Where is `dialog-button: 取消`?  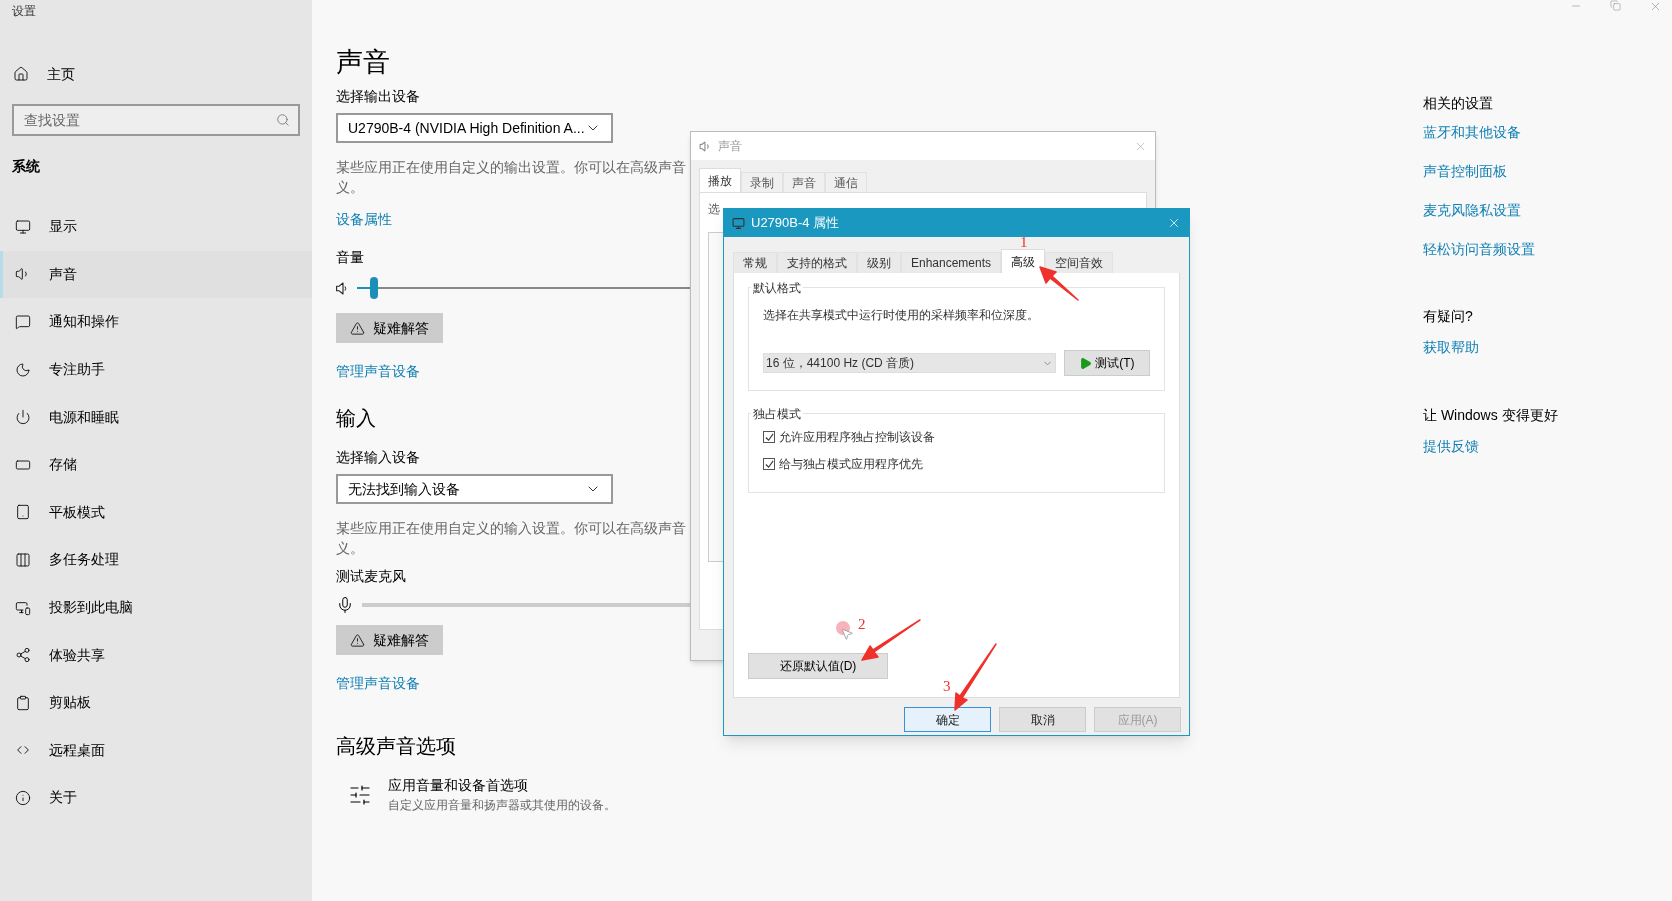 dialog-button: 取消 is located at coordinates (1042, 719).